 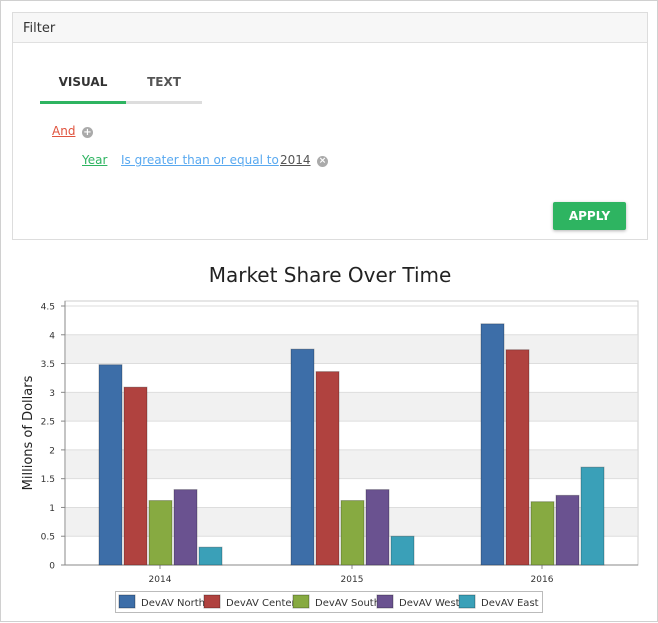 I want to click on filter-title: Filter, so click(x=330, y=28).